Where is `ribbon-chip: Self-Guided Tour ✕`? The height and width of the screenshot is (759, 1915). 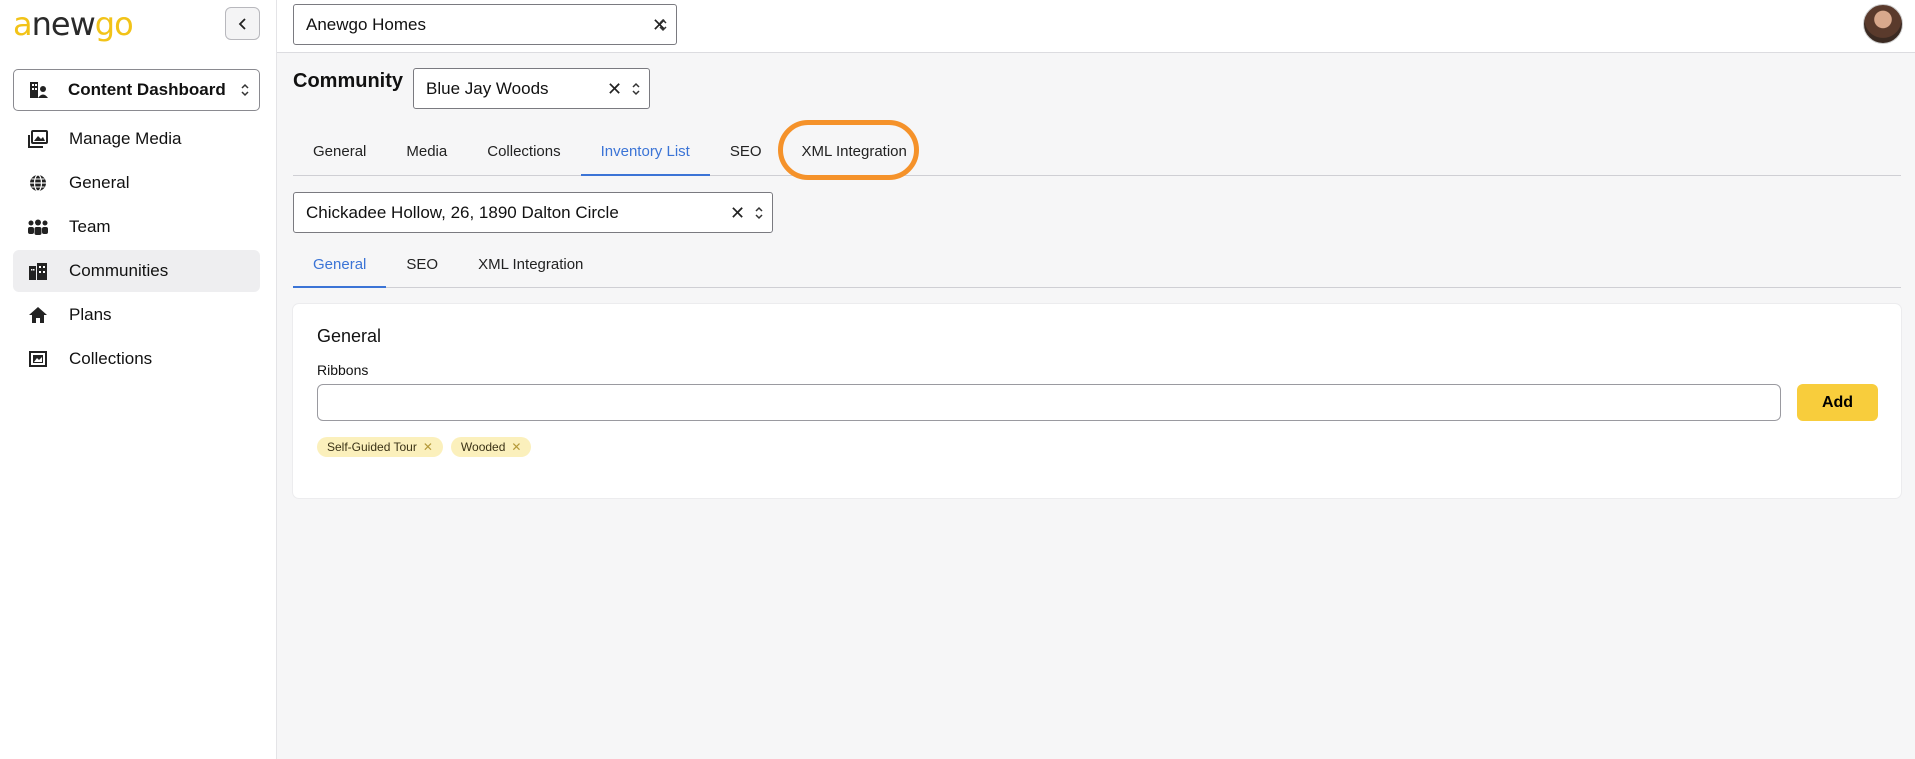 ribbon-chip: Self-Guided Tour ✕ is located at coordinates (380, 447).